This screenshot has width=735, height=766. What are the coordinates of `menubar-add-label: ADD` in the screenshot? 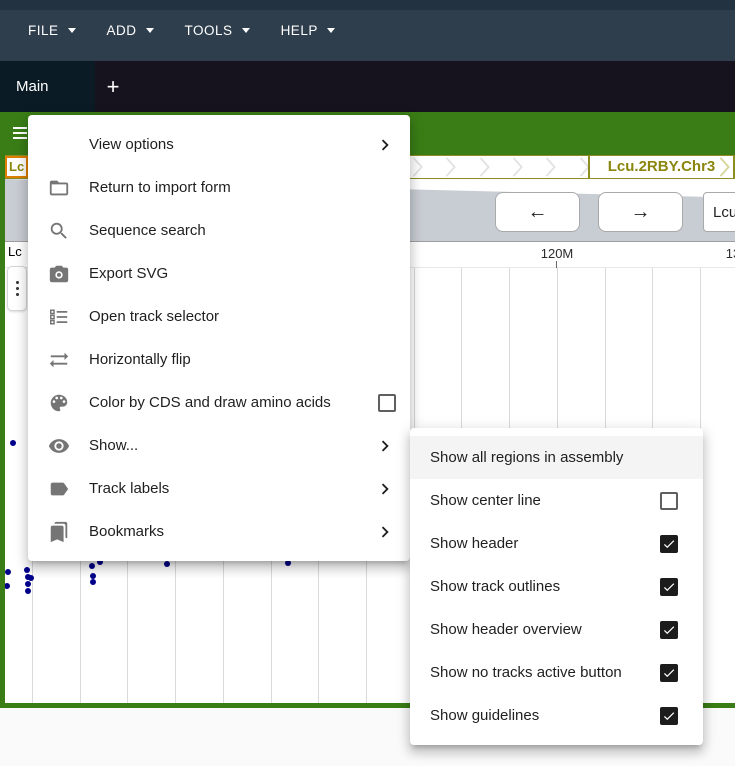 It's located at (121, 30).